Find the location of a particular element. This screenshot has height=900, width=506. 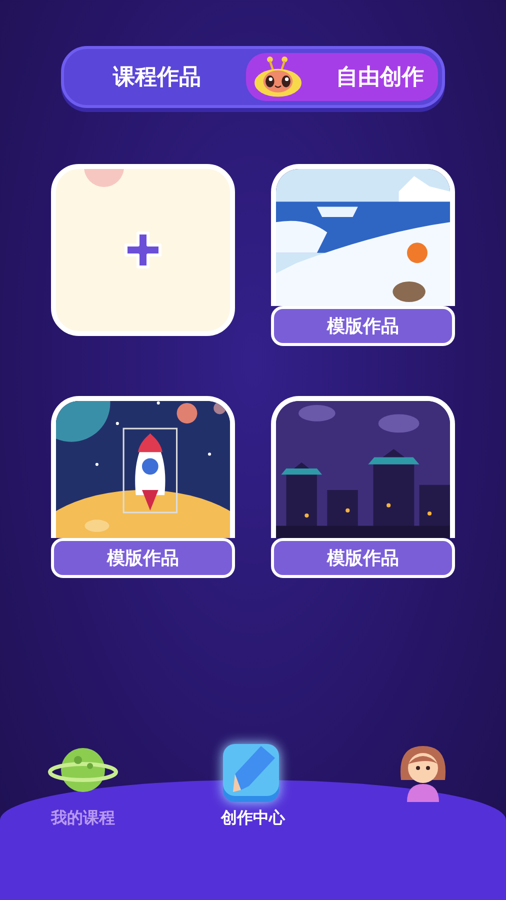

tab: 自由创作 is located at coordinates (342, 77).